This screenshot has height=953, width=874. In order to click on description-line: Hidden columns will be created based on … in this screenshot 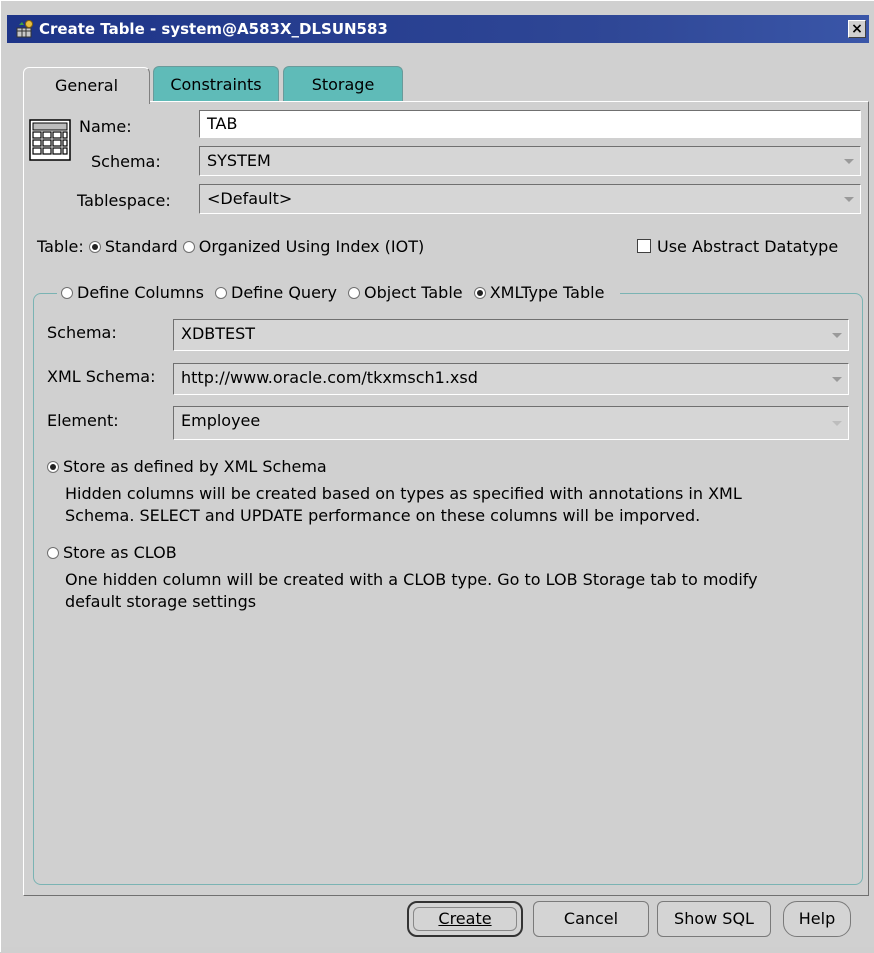, I will do `click(403, 493)`.